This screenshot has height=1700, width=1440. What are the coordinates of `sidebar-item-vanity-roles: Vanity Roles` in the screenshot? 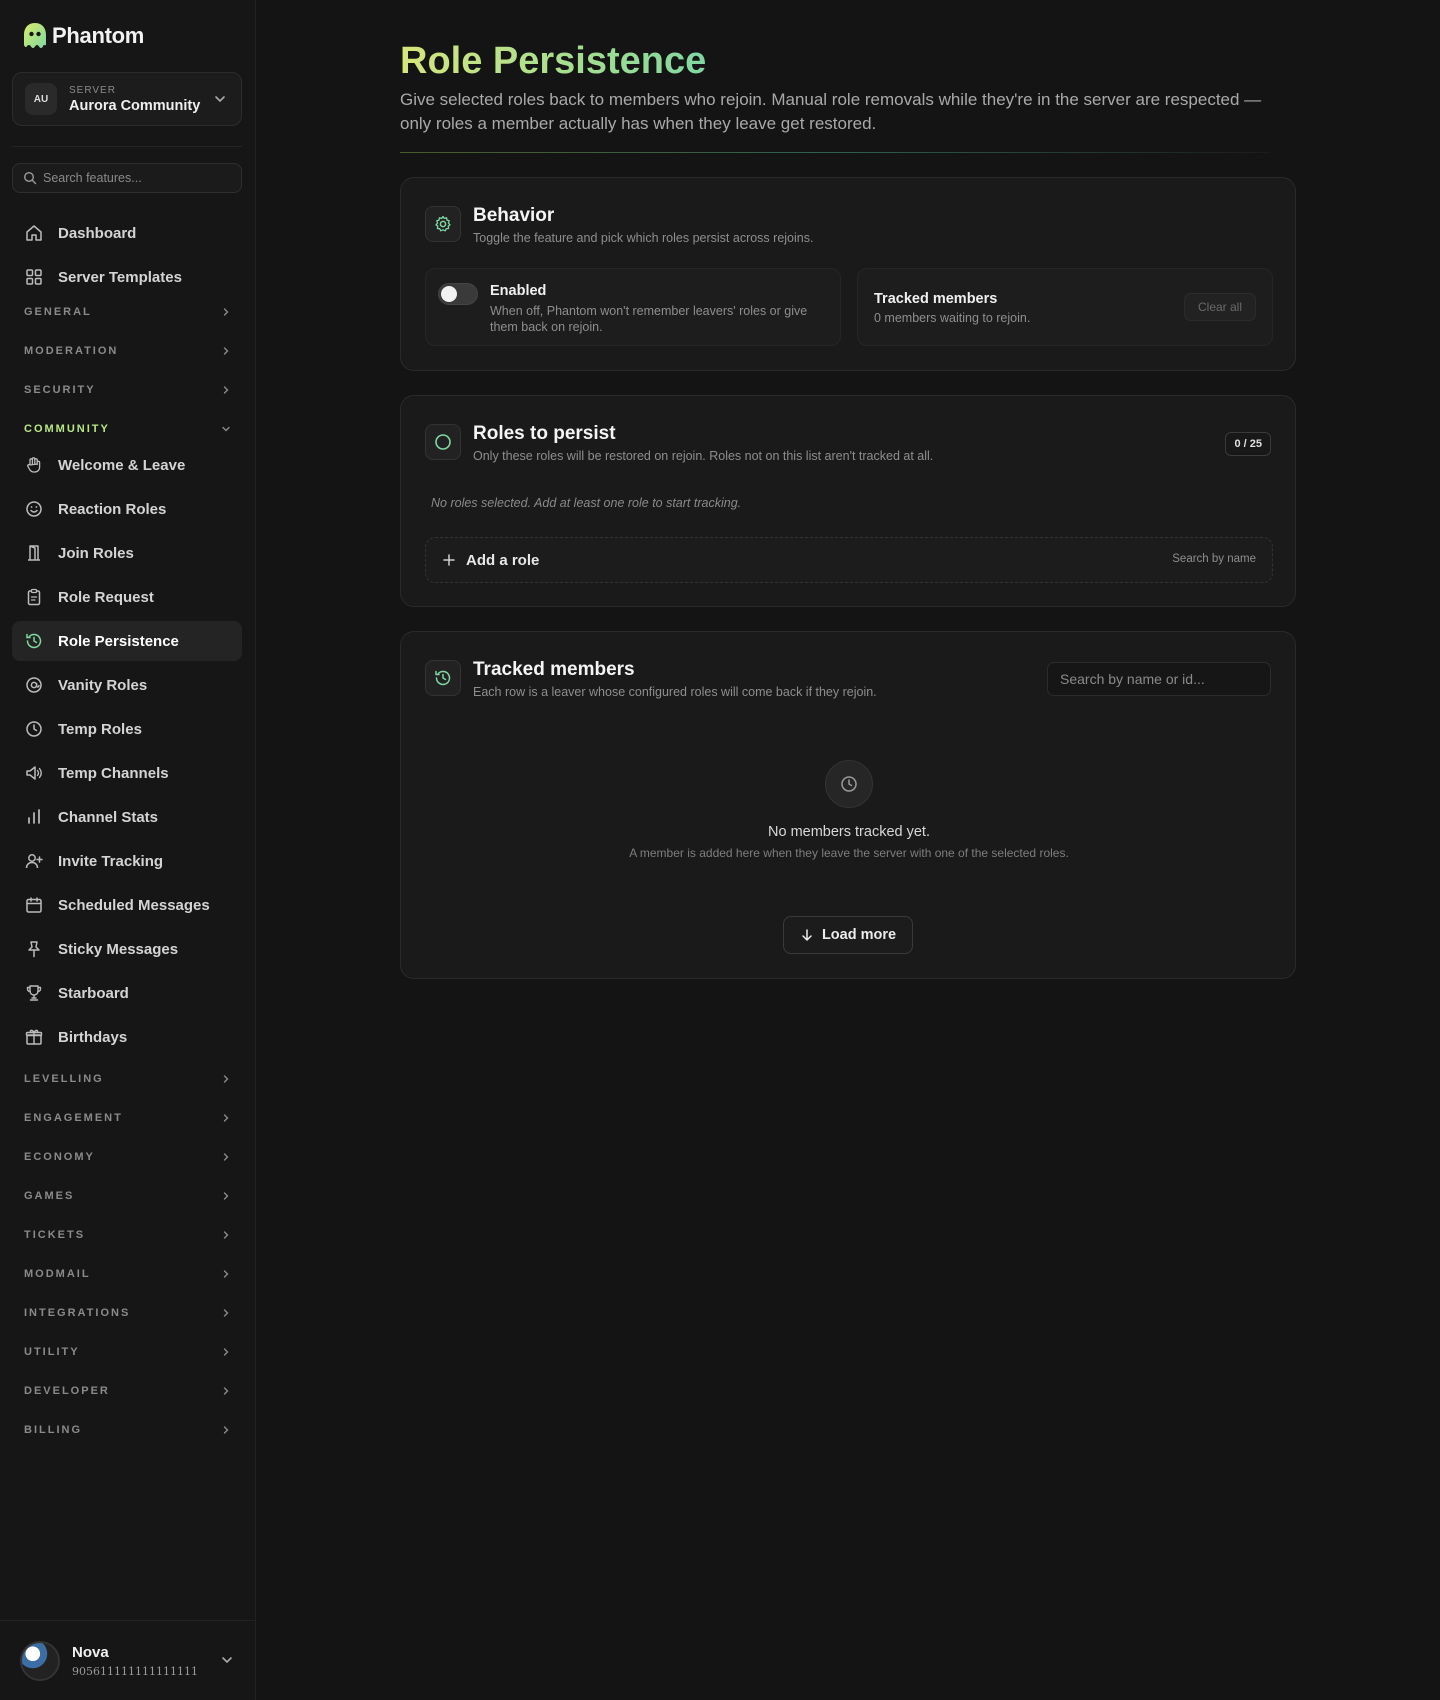 It's located at (127, 685).